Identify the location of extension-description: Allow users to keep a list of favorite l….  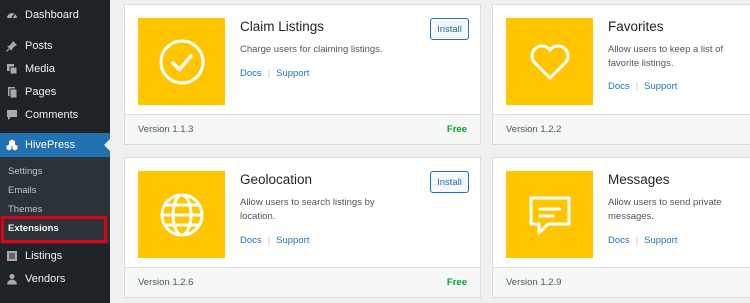
(666, 56).